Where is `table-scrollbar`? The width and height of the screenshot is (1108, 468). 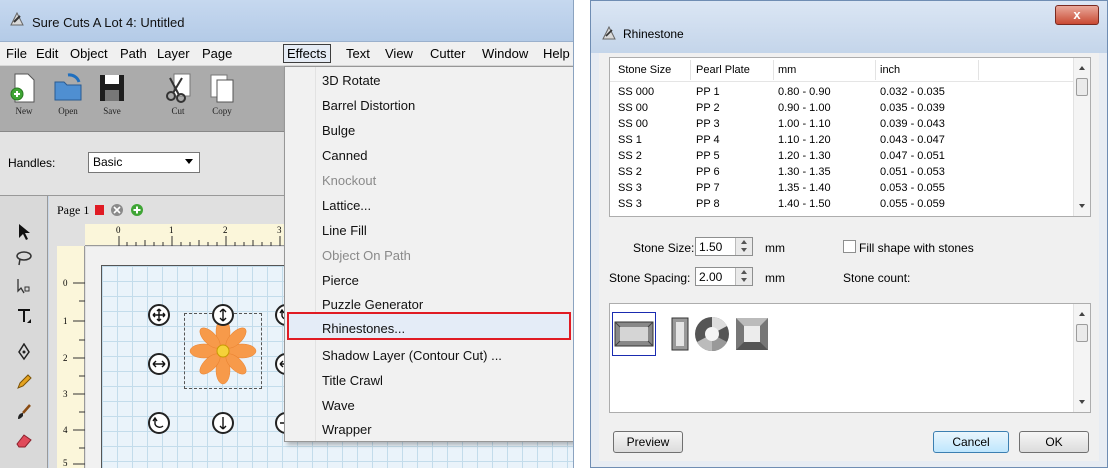 table-scrollbar is located at coordinates (1081, 137).